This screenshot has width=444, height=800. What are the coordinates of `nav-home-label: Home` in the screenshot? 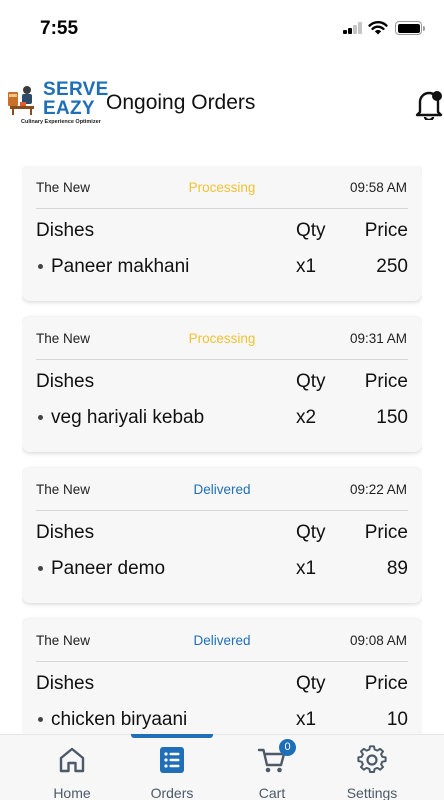 It's located at (72, 792).